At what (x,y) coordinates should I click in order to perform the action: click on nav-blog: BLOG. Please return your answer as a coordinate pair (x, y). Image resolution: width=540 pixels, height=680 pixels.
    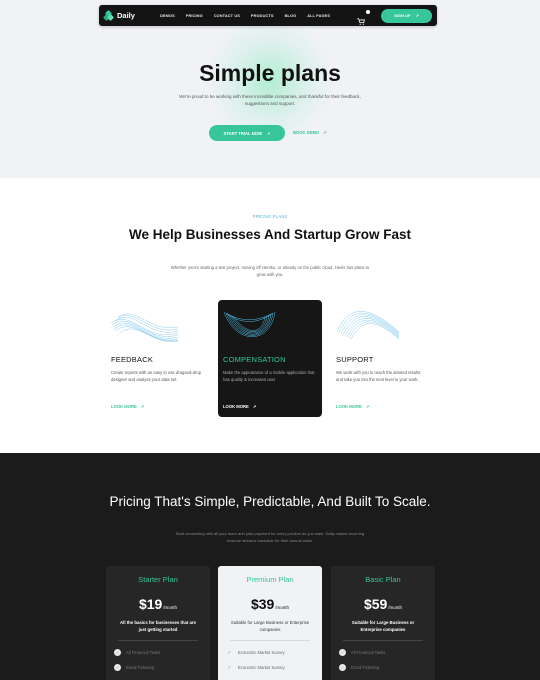
    Looking at the image, I should click on (291, 15).